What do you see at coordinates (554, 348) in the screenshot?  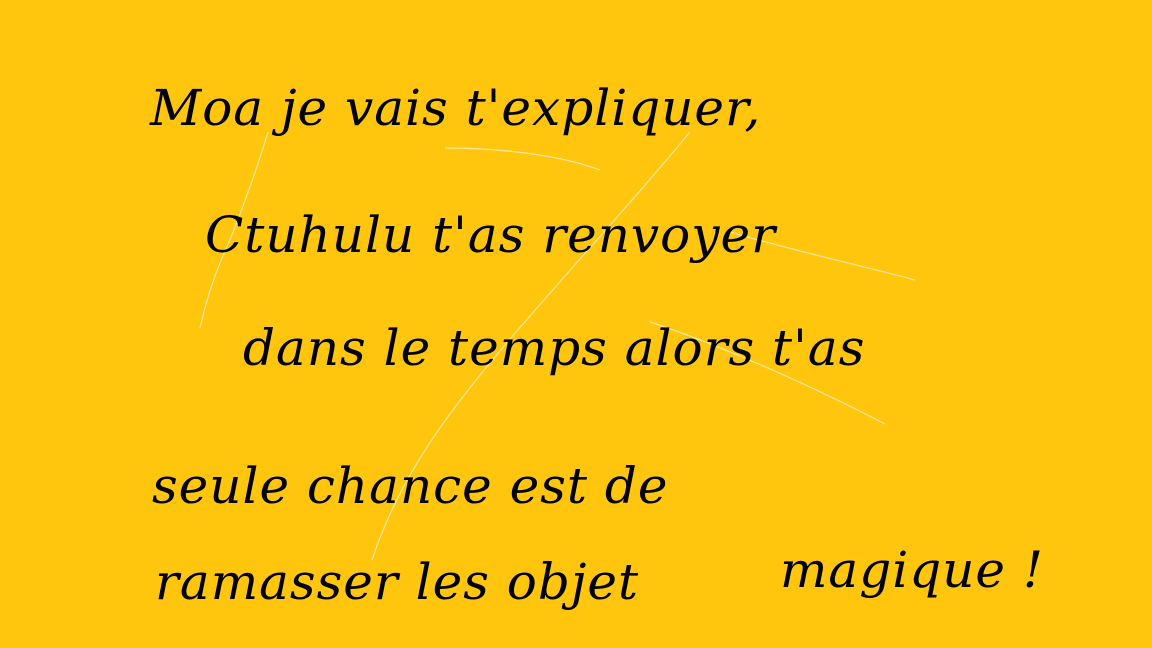 I see `text-line-3: dans le temps alors t'as` at bounding box center [554, 348].